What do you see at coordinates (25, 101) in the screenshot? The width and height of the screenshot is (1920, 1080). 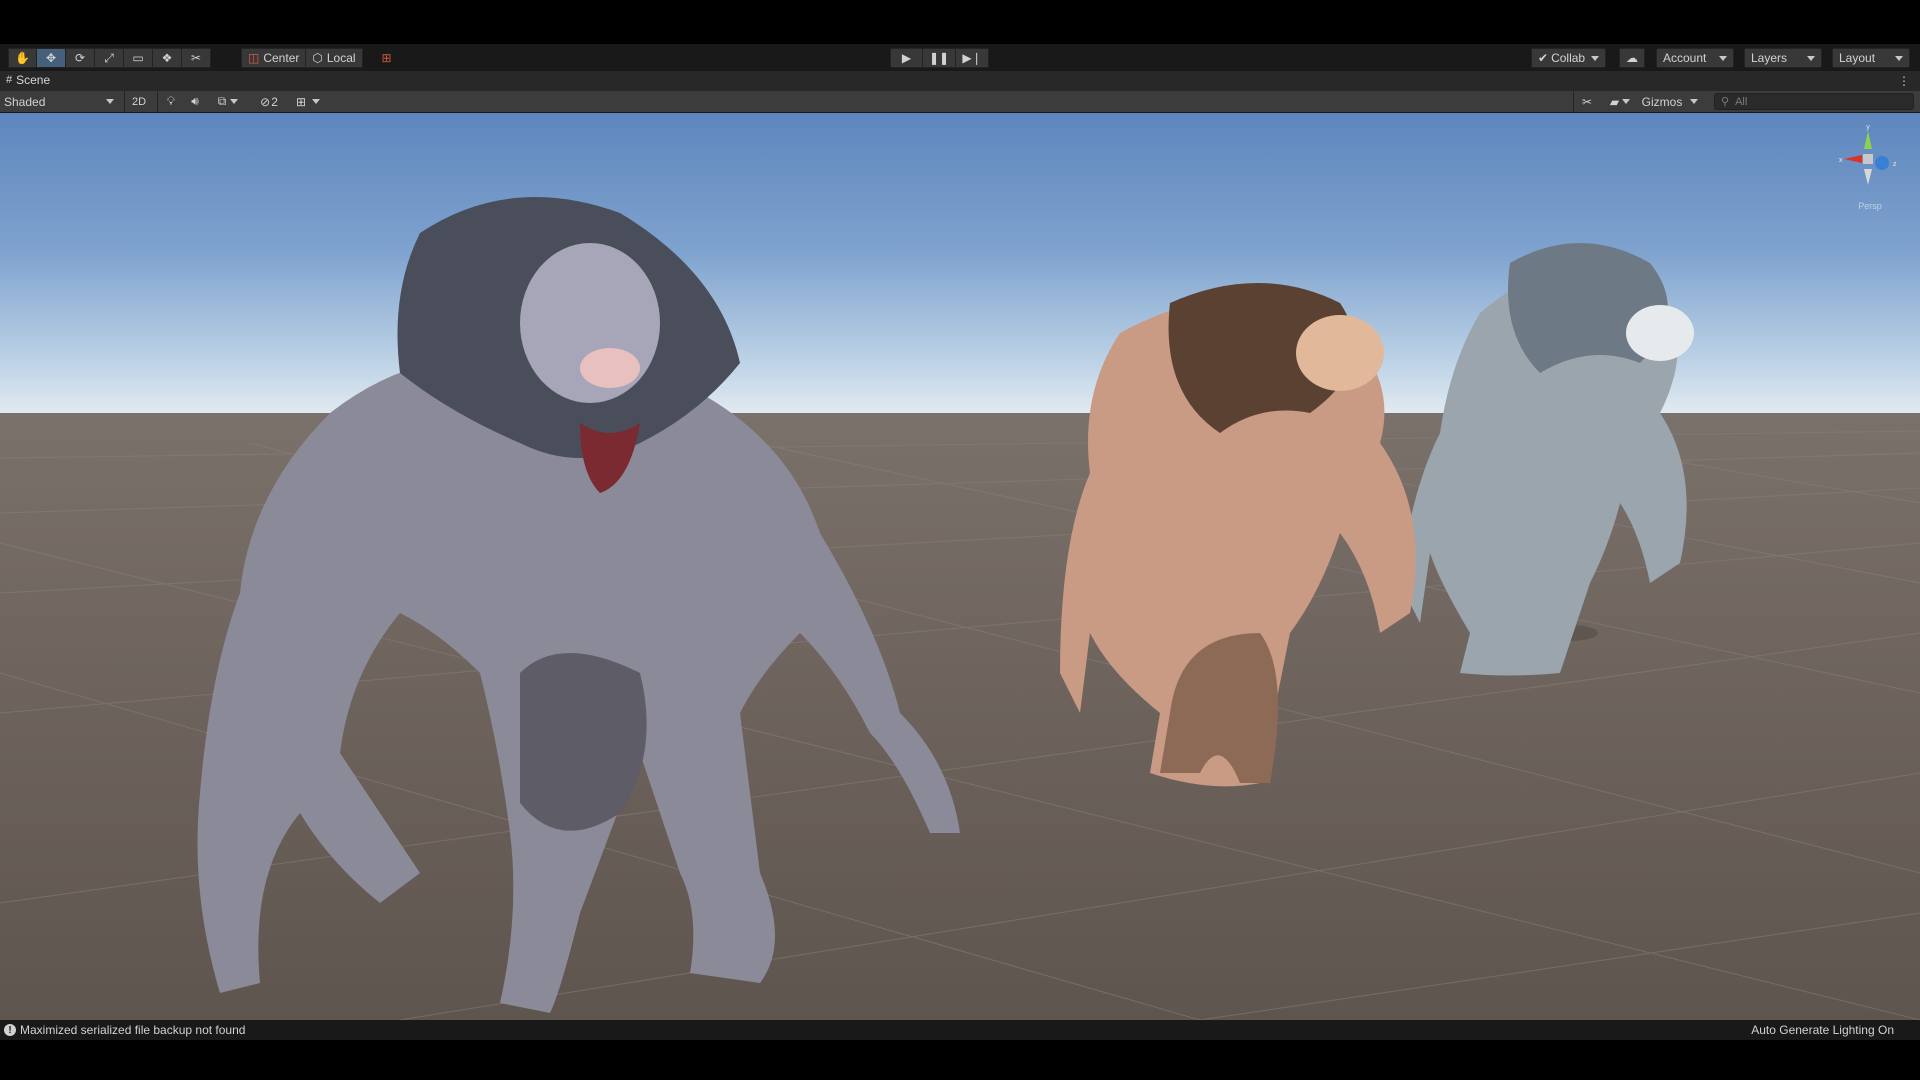 I see `shading-mode-label: Shaded` at bounding box center [25, 101].